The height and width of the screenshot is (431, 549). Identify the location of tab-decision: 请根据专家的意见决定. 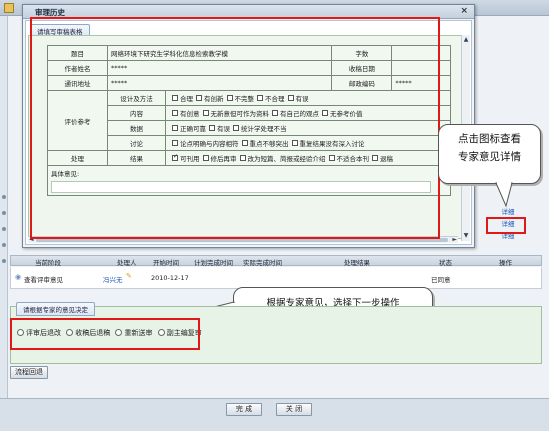
(55, 309).